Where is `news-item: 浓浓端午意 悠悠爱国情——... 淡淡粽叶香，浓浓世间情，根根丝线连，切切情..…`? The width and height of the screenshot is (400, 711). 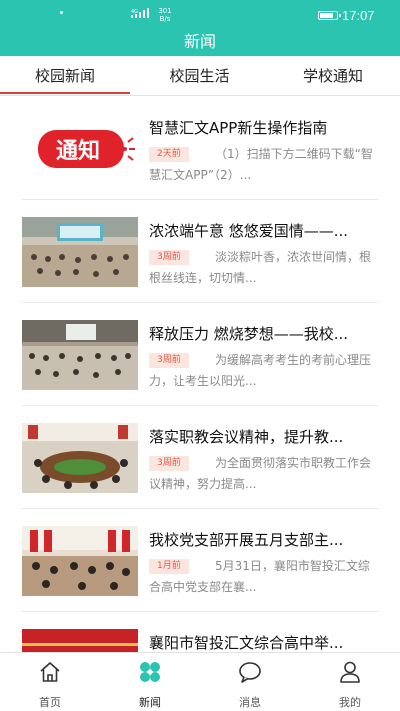 news-item: 浓浓端午意 悠悠爱国情——... 淡淡粽叶香，浓浓世间情，根根丝线连，切切情..… is located at coordinates (200, 251).